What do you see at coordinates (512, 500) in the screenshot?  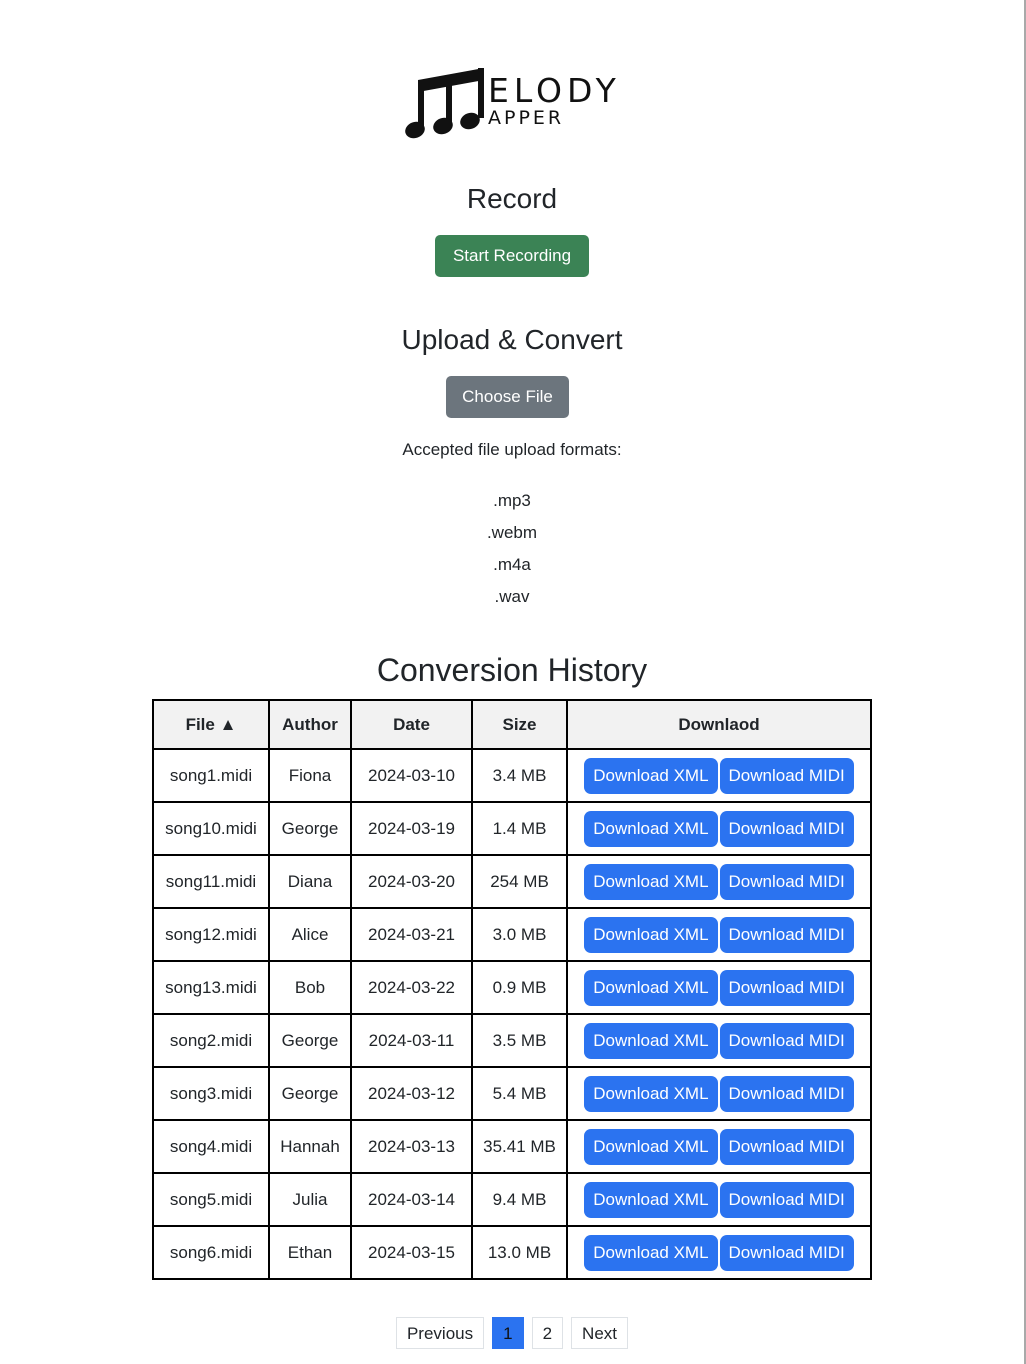 I see `format-item: .mp3` at bounding box center [512, 500].